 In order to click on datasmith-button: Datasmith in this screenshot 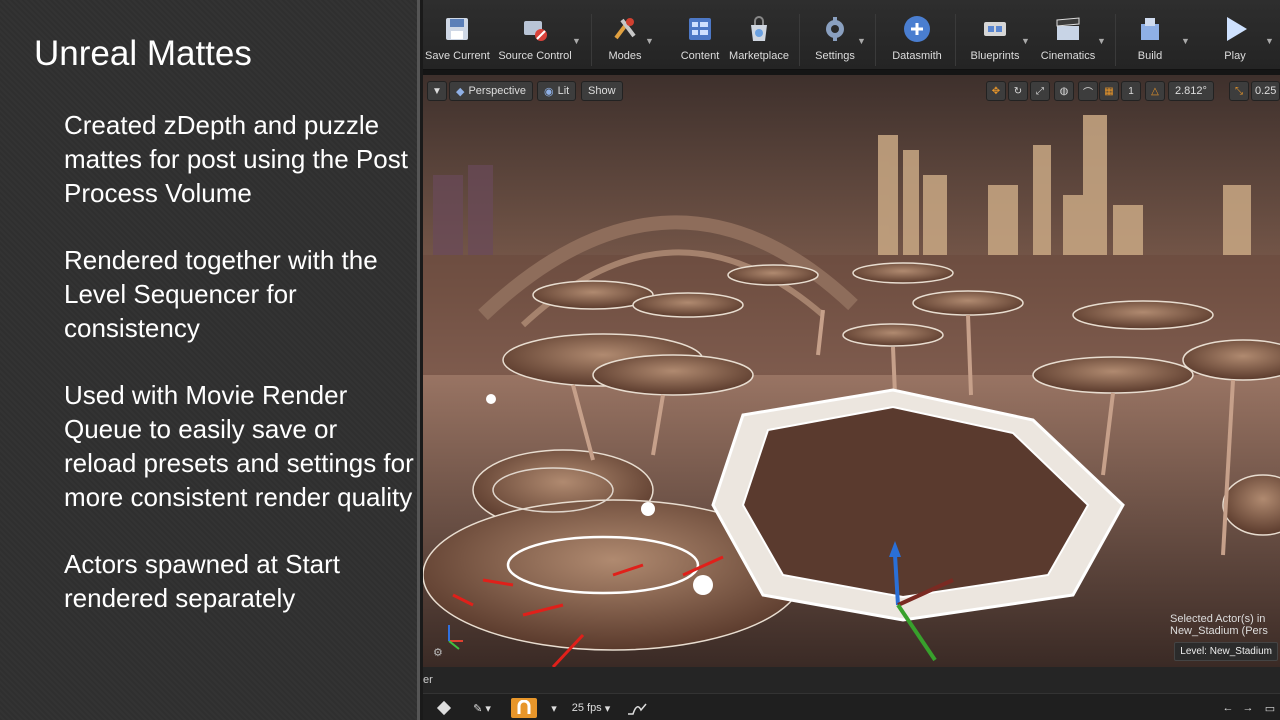, I will do `click(917, 41)`.